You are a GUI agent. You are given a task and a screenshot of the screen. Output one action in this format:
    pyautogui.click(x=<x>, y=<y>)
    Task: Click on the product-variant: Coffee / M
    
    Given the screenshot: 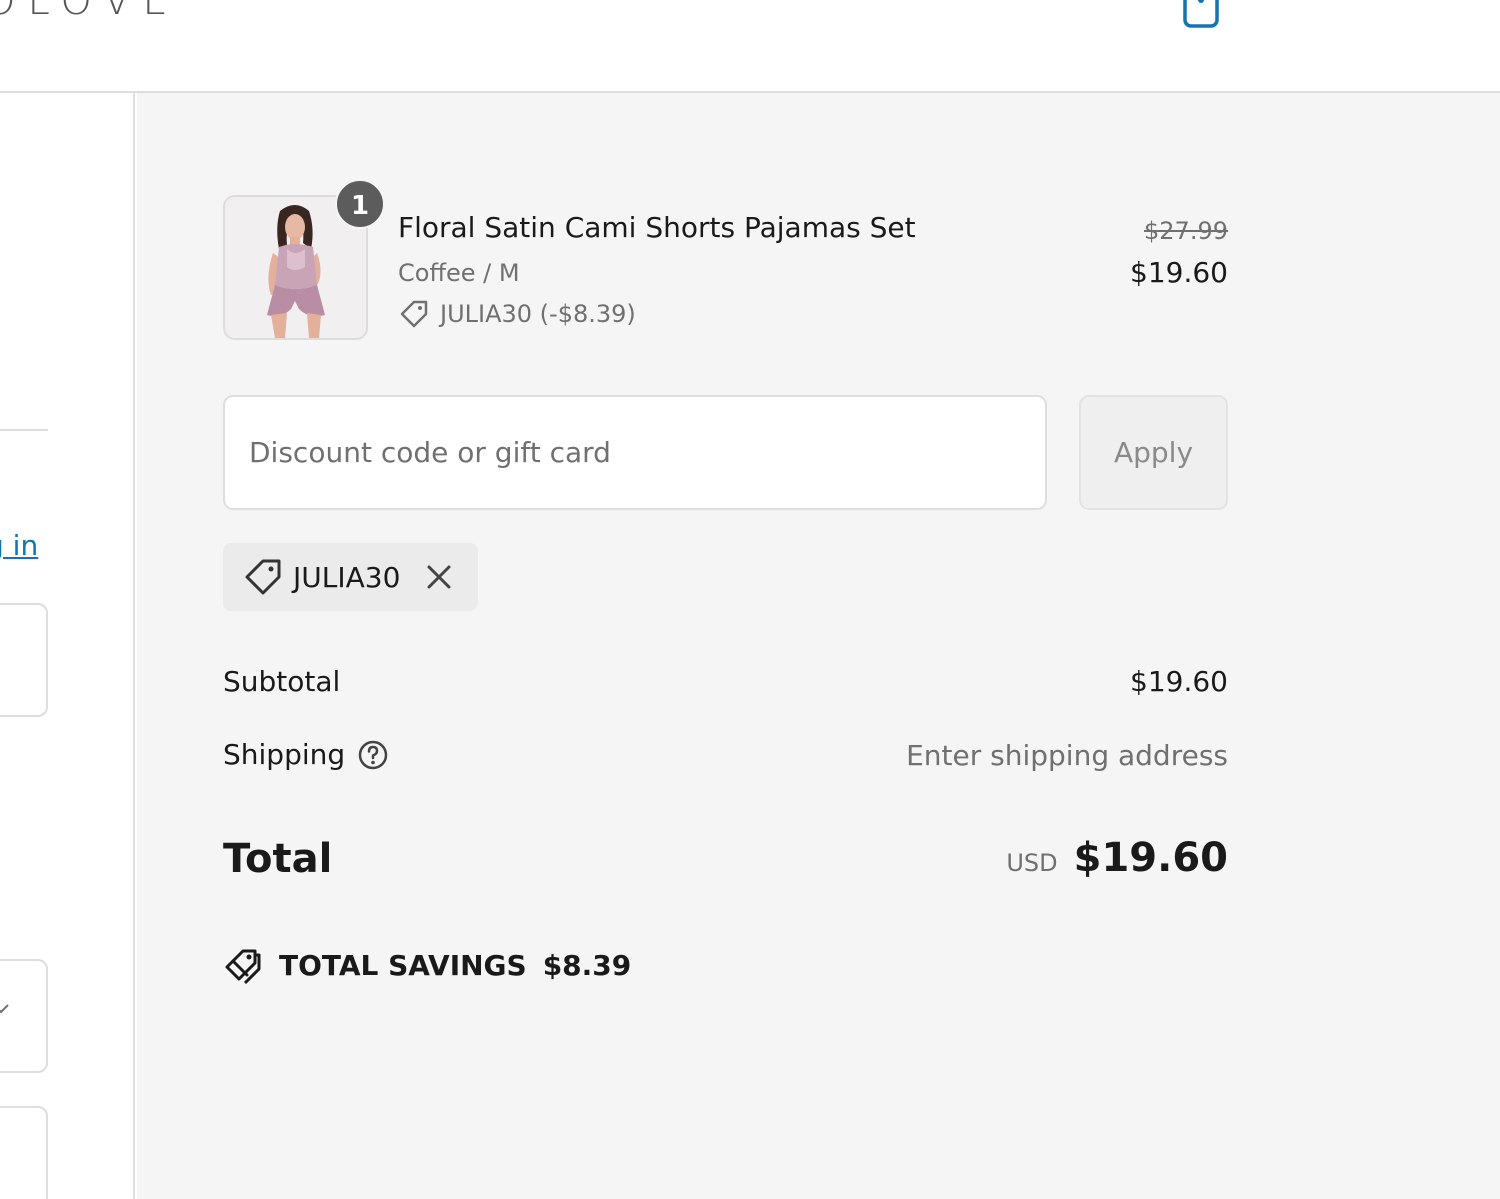 What is the action you would take?
    pyautogui.click(x=459, y=273)
    